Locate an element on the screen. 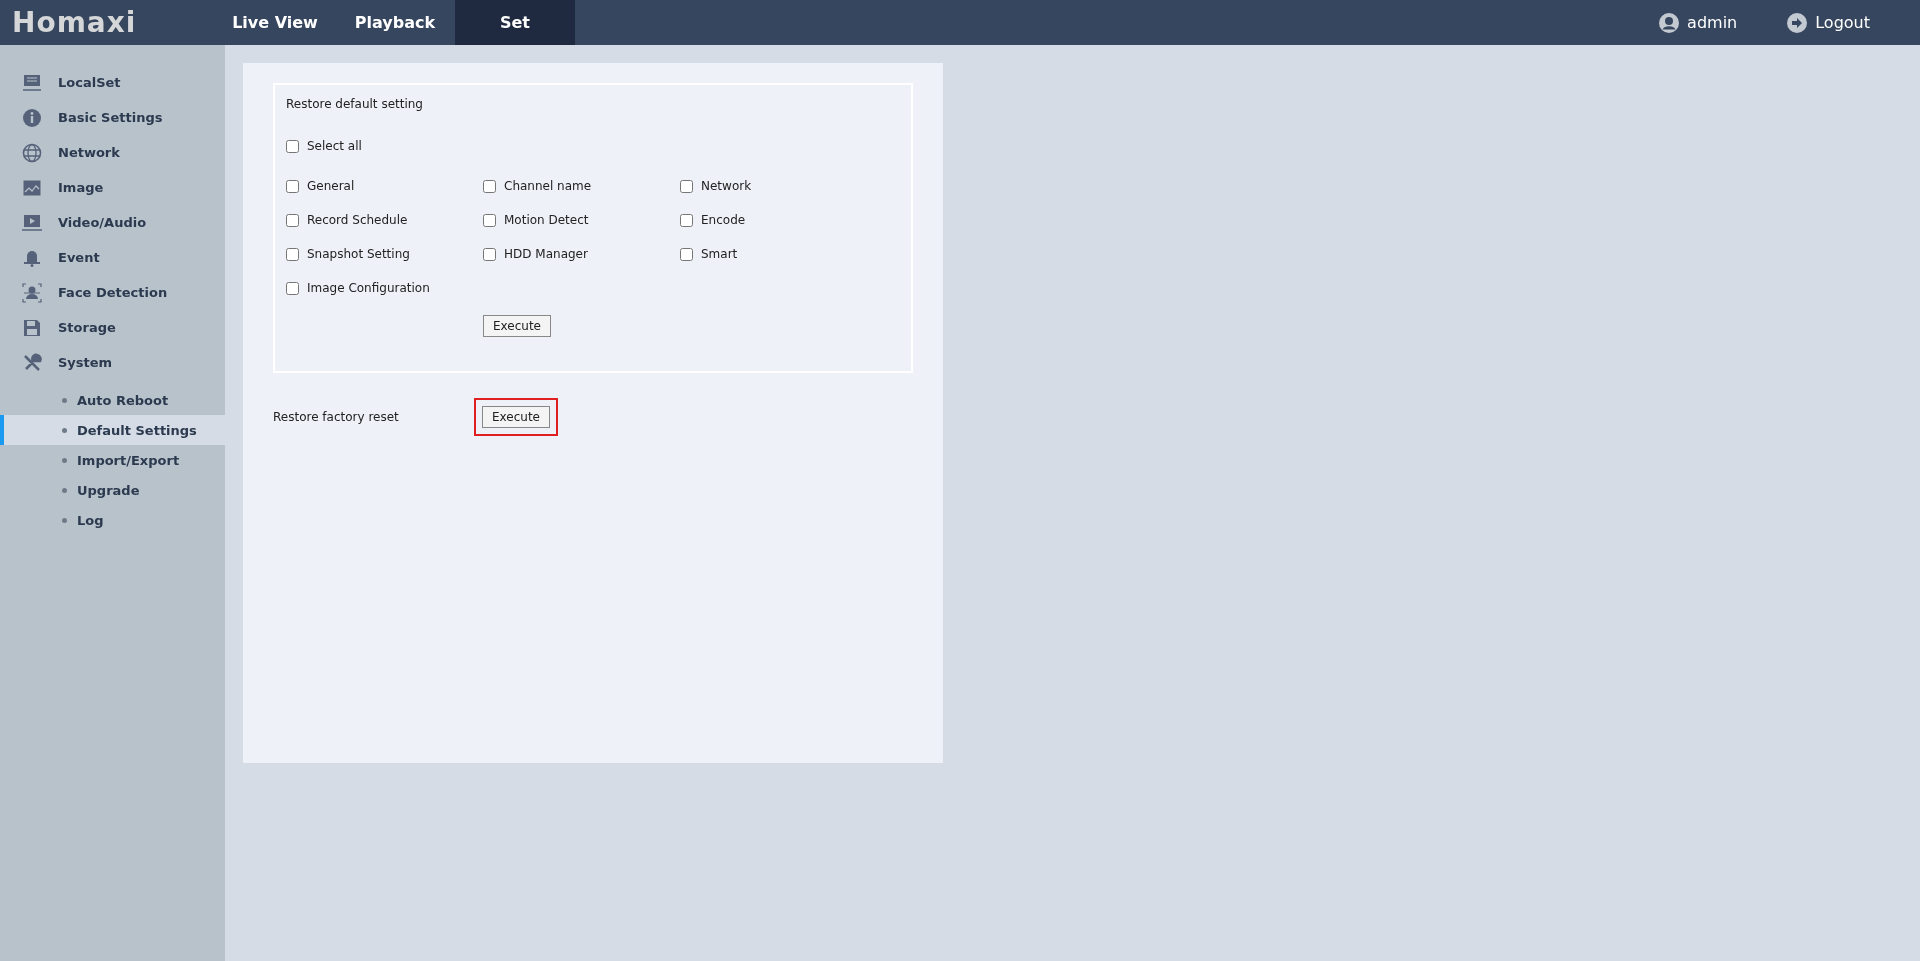  checkbox-label: General is located at coordinates (331, 186).